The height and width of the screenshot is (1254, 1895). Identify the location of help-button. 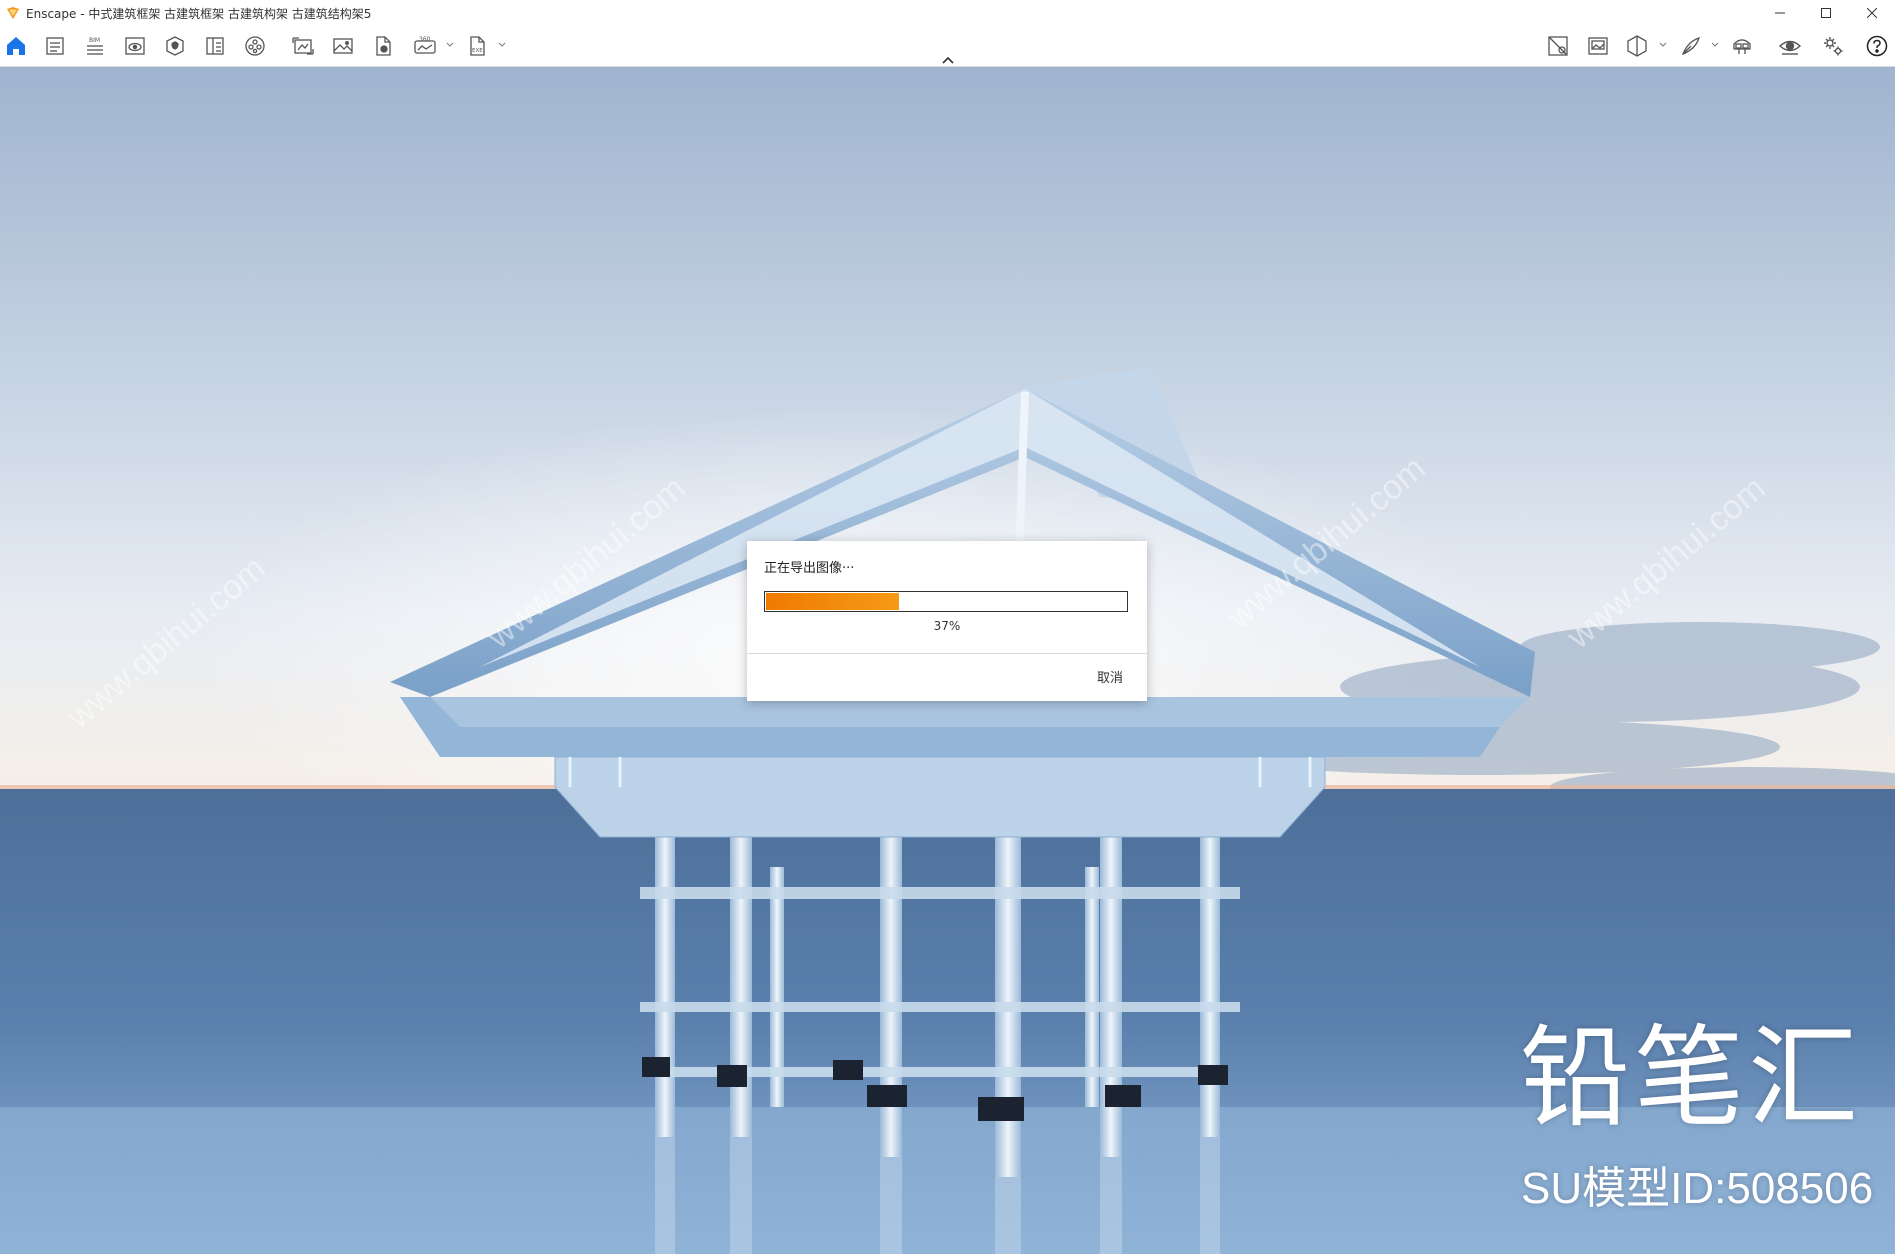
(1877, 46).